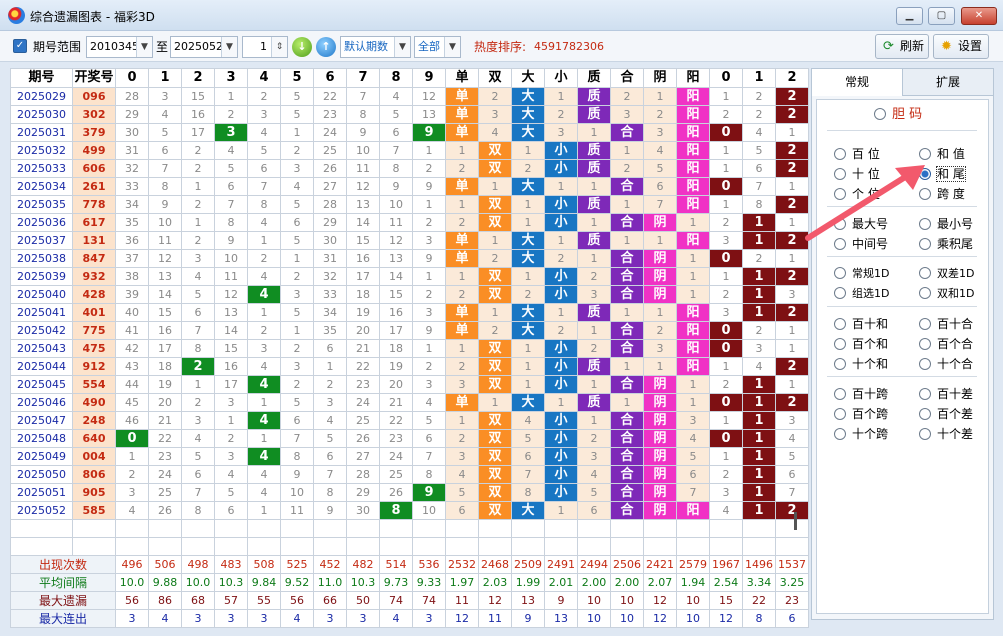 The width and height of the screenshot is (1003, 636). Describe the element at coordinates (409, 312) in the screenshot. I see `table-row: 2025041 401 40 15 6 13 1 5 34 19 16 3 单 1 大 1 质 1 1 阳 3 1 2` at that location.